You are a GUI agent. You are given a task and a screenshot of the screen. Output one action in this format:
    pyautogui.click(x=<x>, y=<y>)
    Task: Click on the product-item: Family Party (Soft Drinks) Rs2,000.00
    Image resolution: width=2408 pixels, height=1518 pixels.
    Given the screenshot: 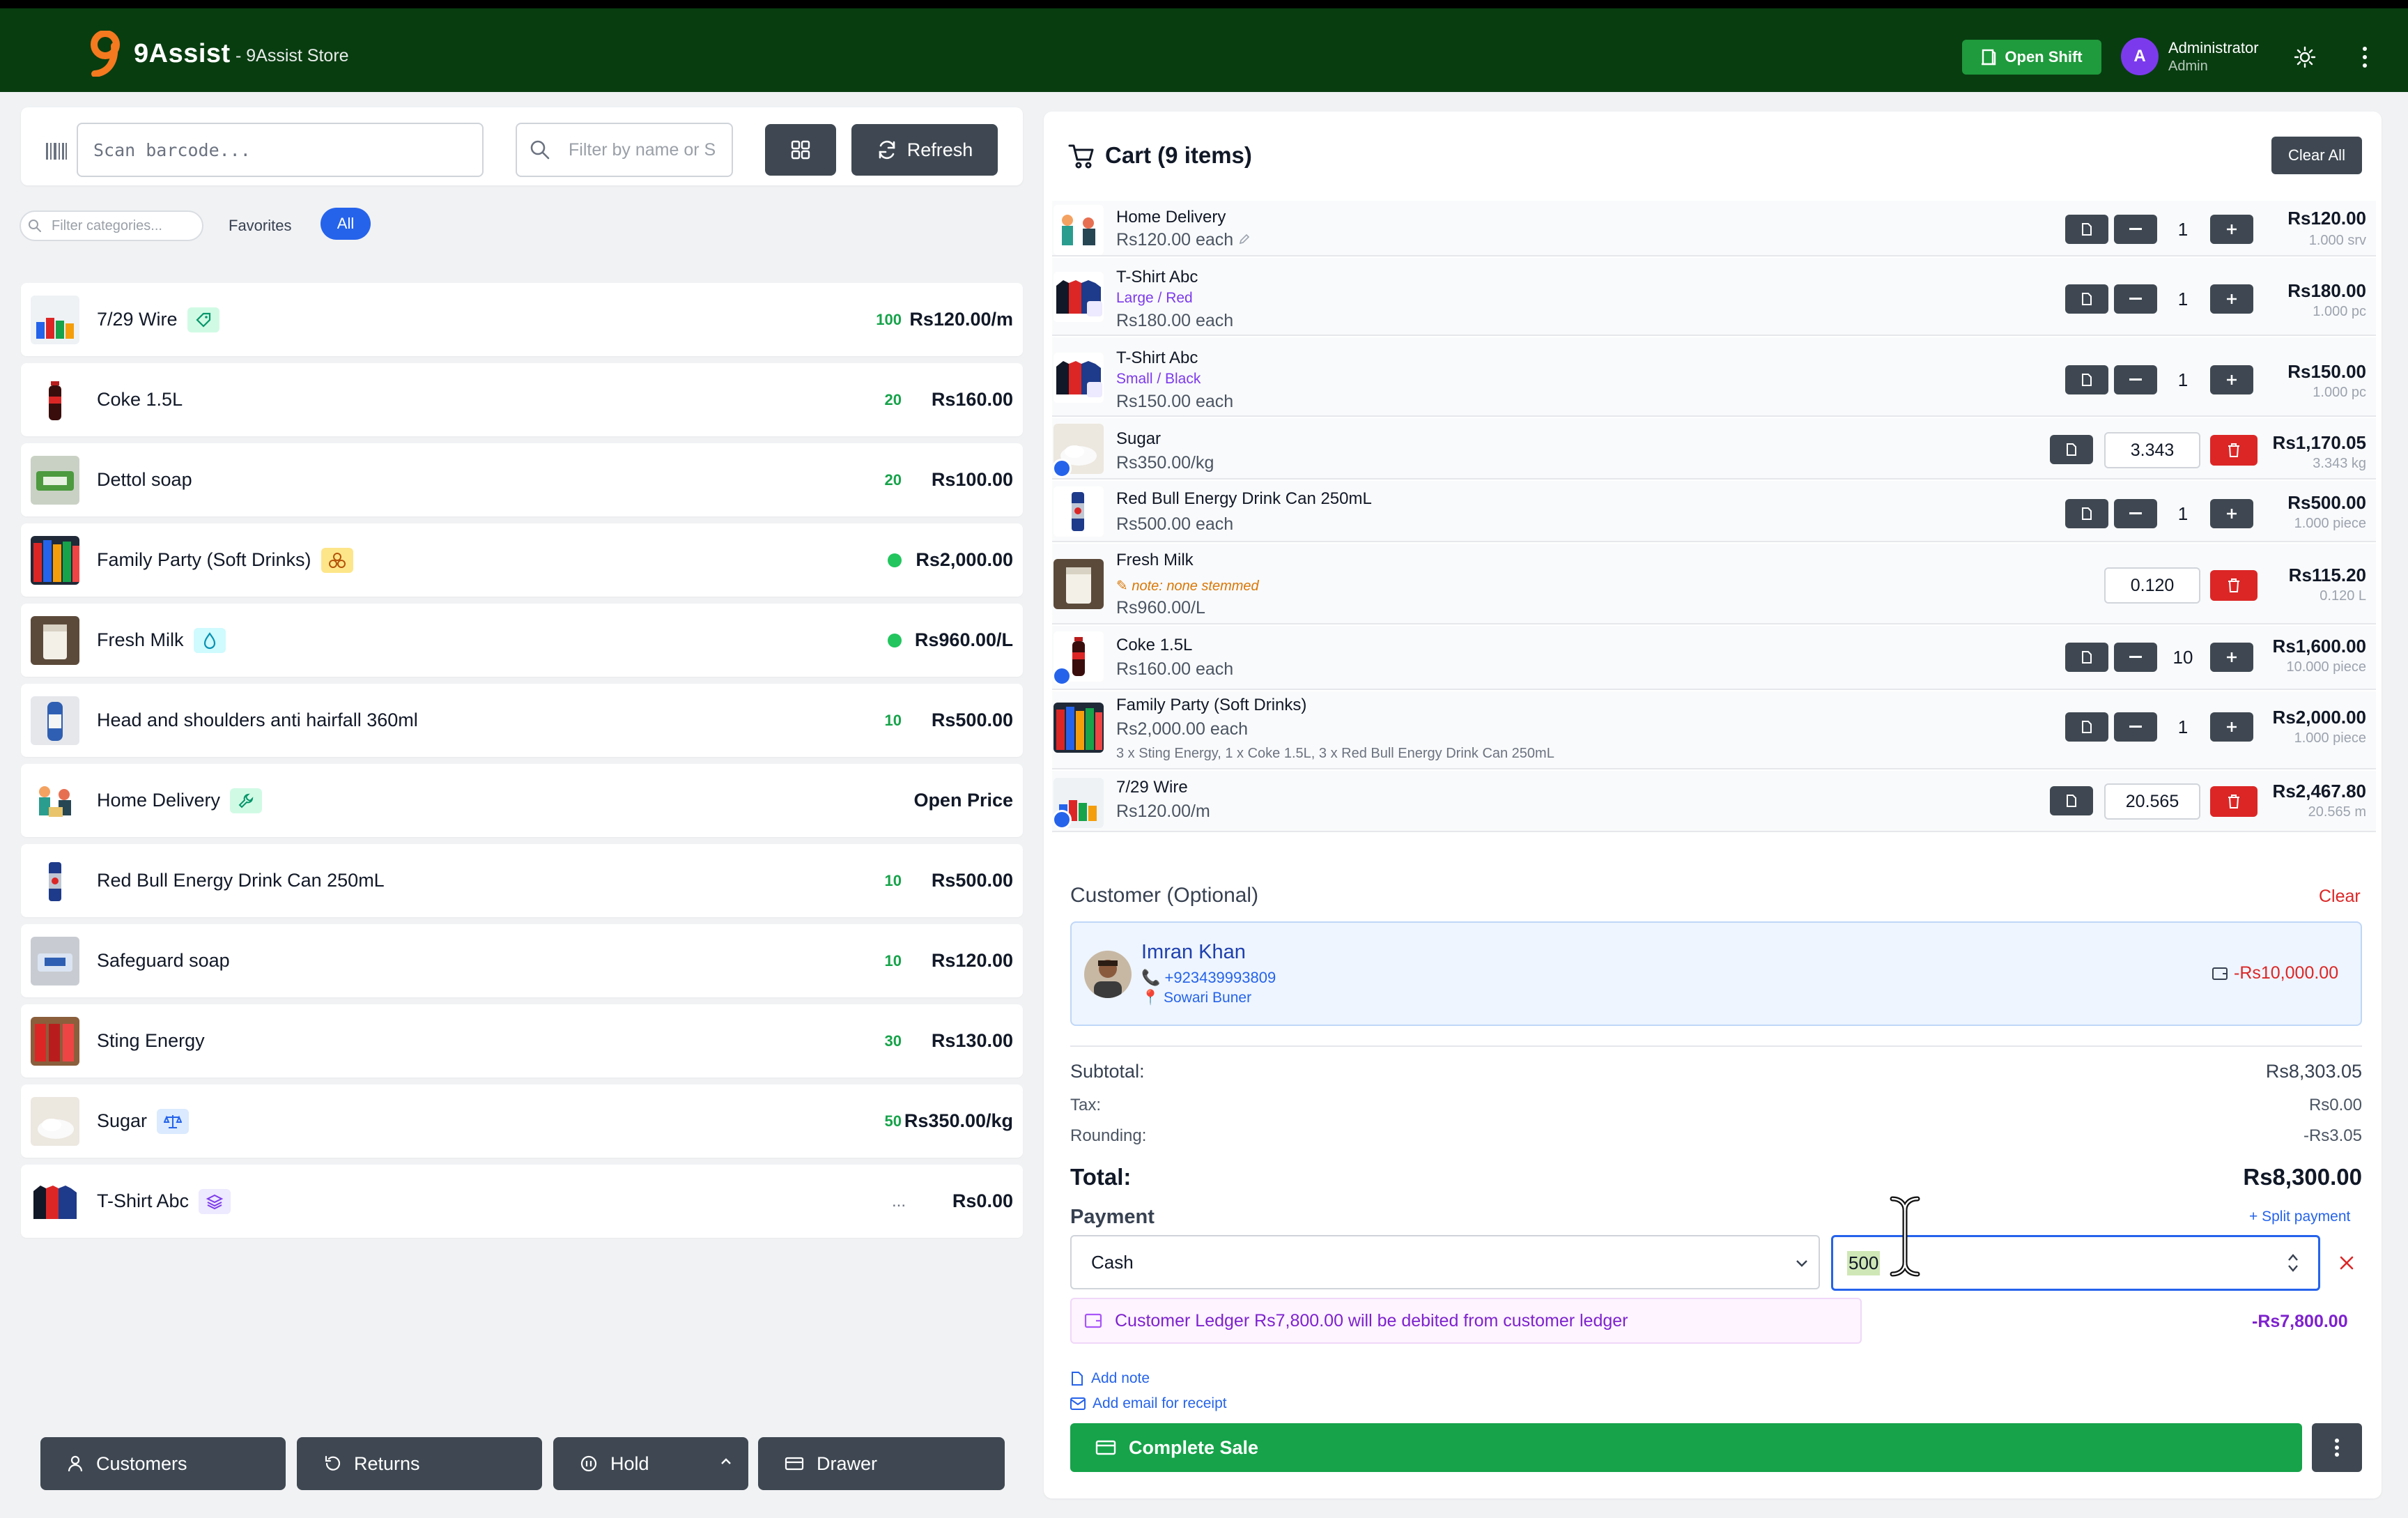 What is the action you would take?
    pyautogui.click(x=522, y=560)
    